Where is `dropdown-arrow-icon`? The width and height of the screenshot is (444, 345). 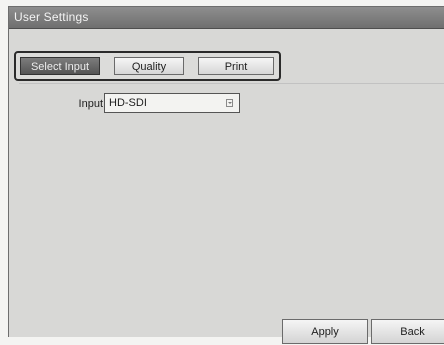
dropdown-arrow-icon is located at coordinates (229, 103).